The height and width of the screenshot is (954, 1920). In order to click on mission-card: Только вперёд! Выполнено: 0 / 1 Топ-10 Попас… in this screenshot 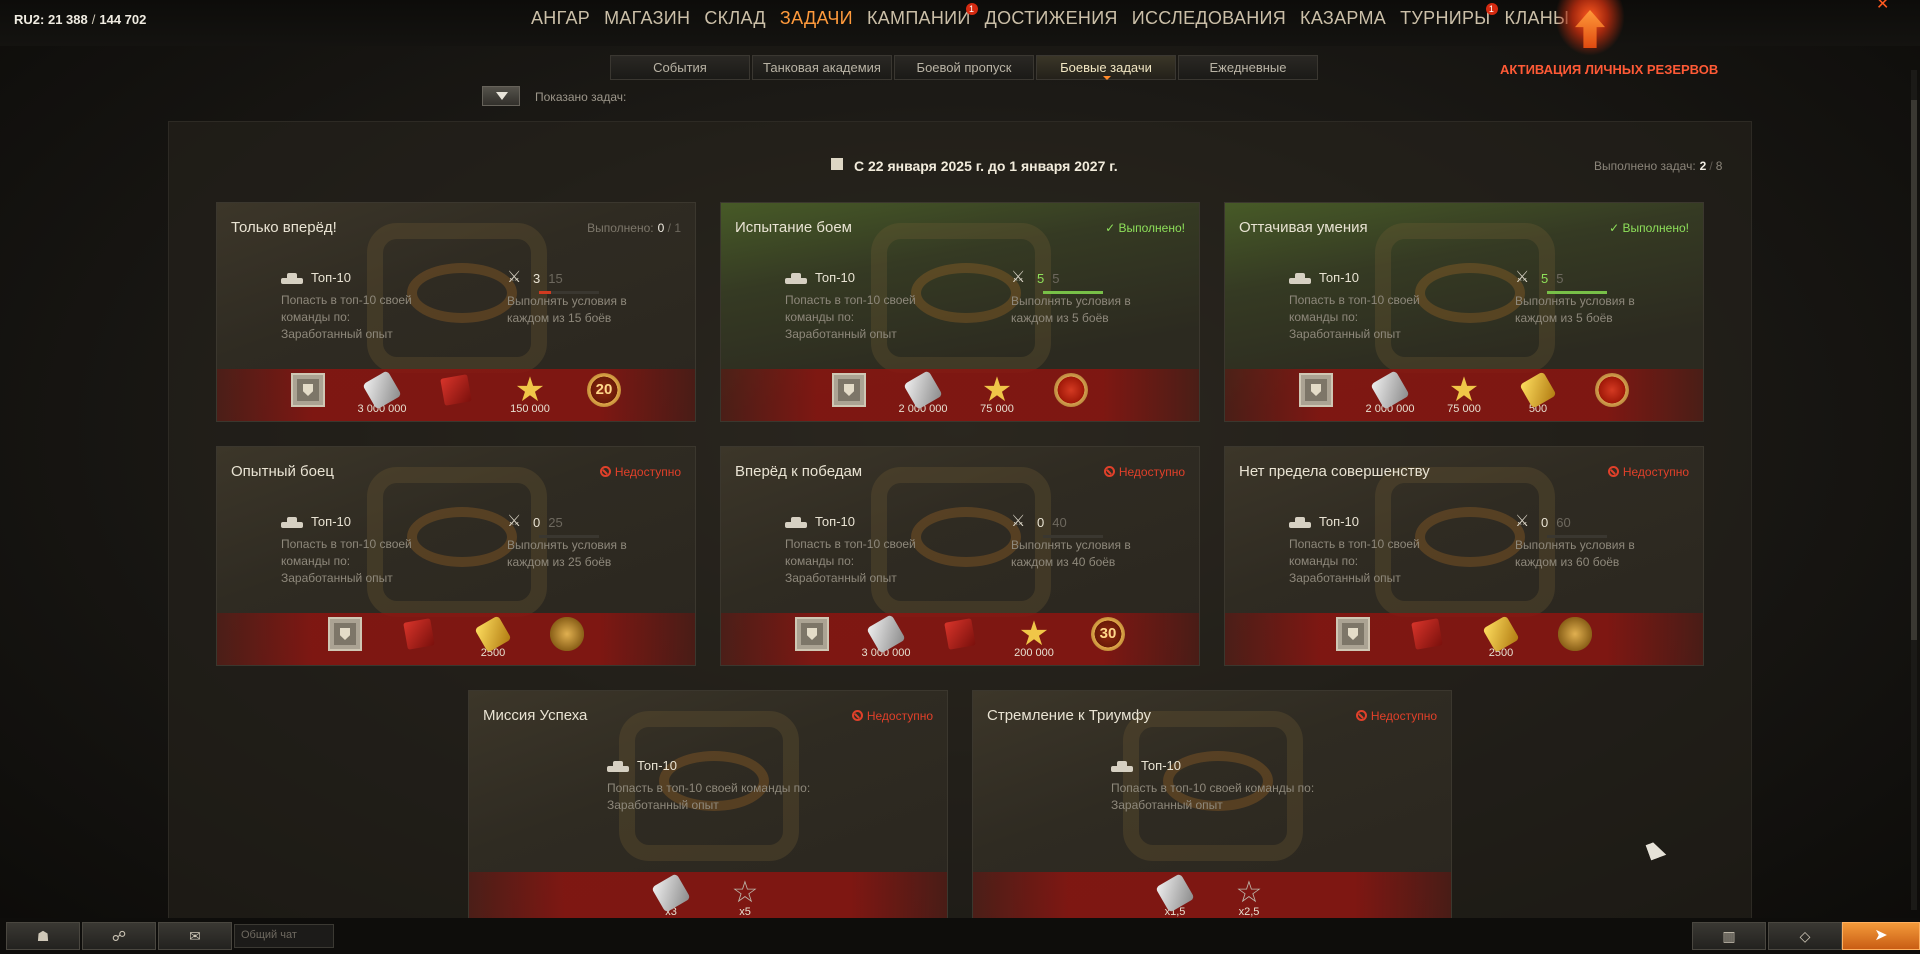, I will do `click(456, 312)`.